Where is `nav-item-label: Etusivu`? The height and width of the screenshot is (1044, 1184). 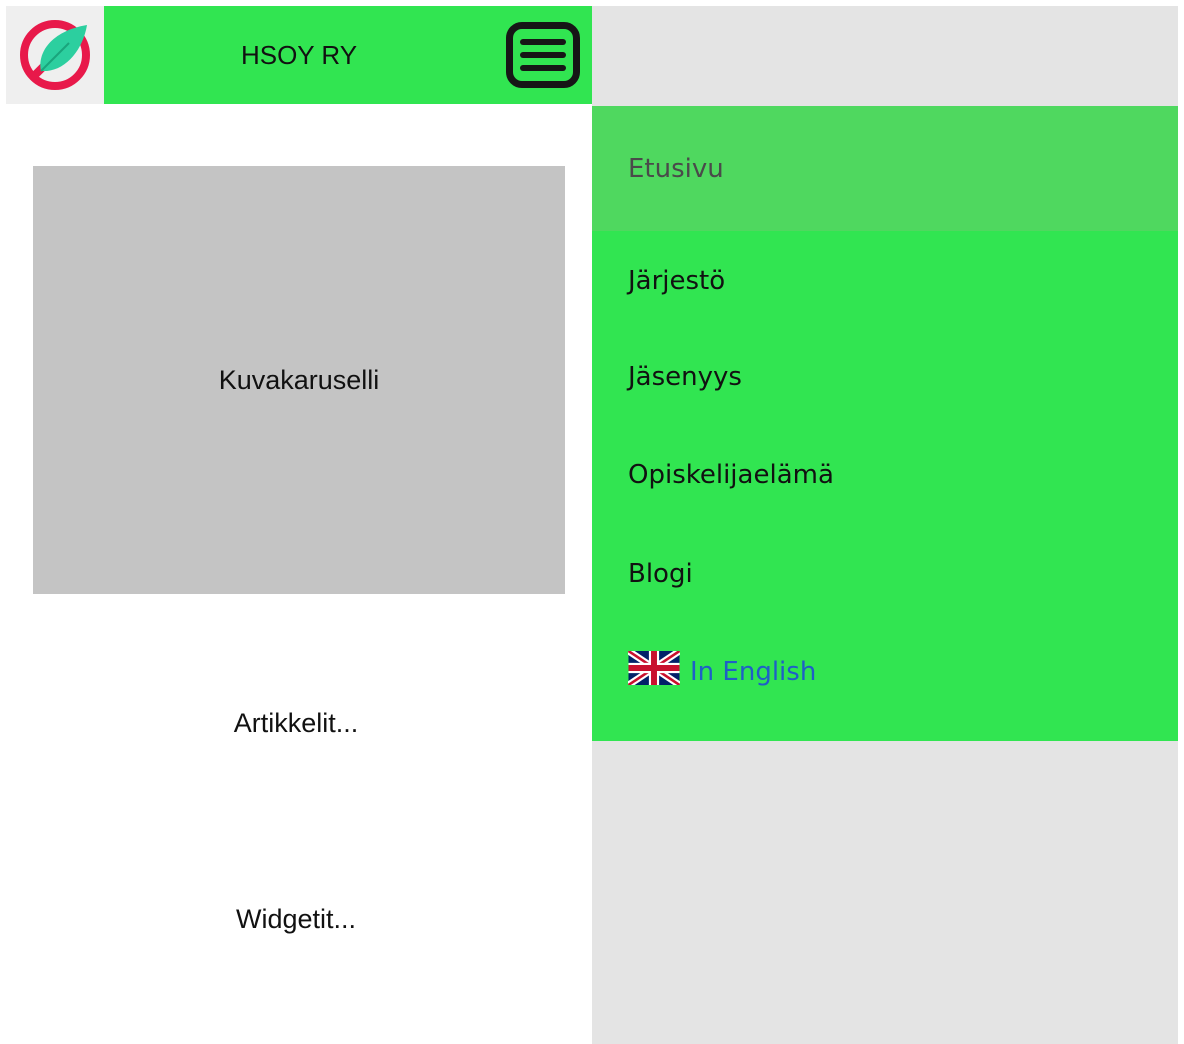 nav-item-label: Etusivu is located at coordinates (676, 168).